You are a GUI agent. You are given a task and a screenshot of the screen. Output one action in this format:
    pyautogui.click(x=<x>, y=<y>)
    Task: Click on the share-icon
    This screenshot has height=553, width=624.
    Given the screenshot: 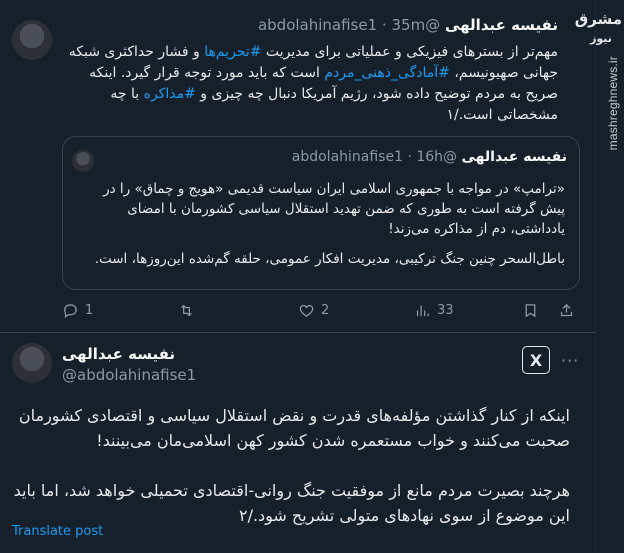 What is the action you would take?
    pyautogui.click(x=566, y=310)
    